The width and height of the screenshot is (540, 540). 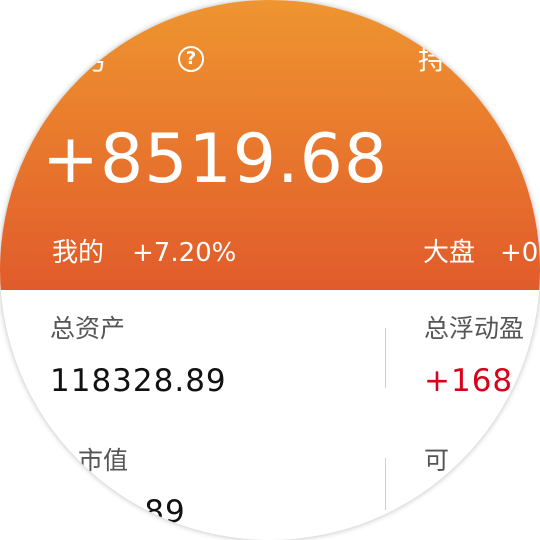 I want to click on market-value-value: 28.89, so click(x=139, y=512).